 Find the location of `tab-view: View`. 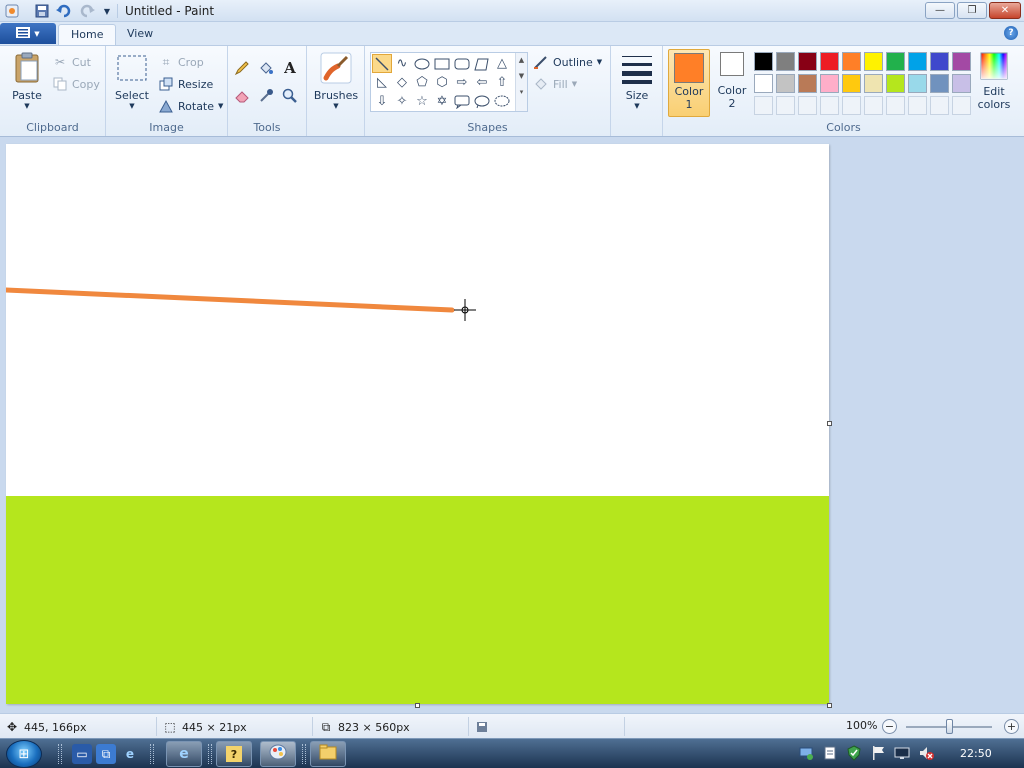

tab-view: View is located at coordinates (140, 34).